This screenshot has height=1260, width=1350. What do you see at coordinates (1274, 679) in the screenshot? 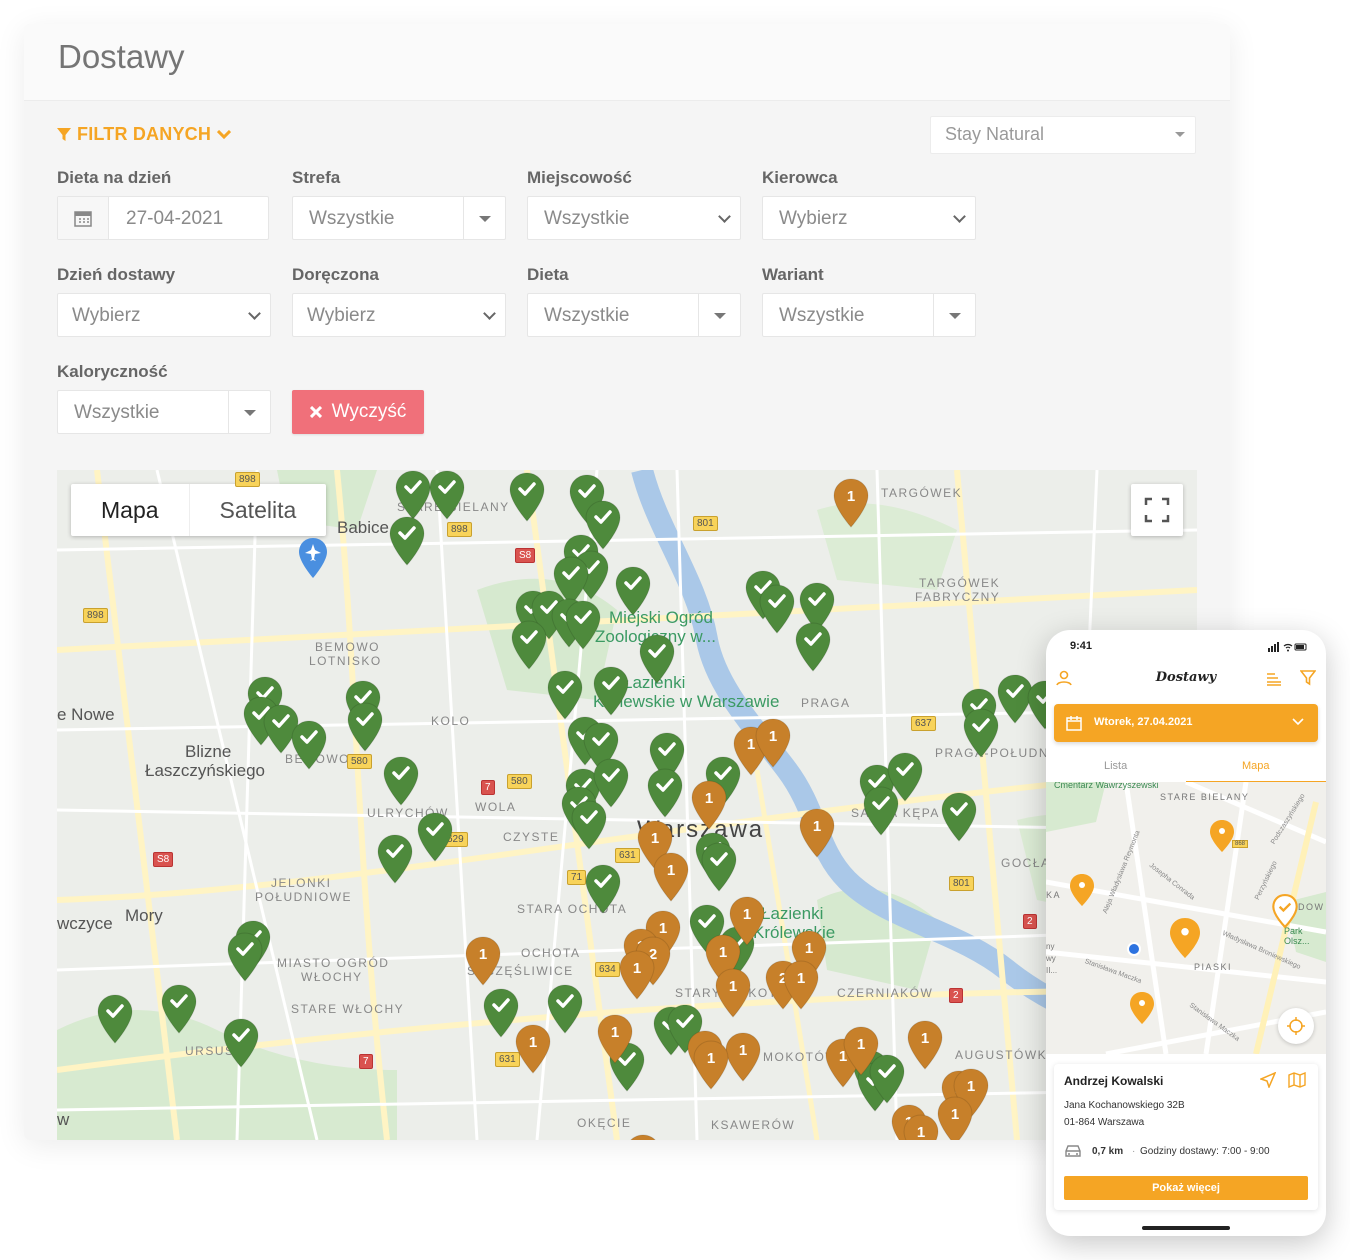
I see `sort-icon` at bounding box center [1274, 679].